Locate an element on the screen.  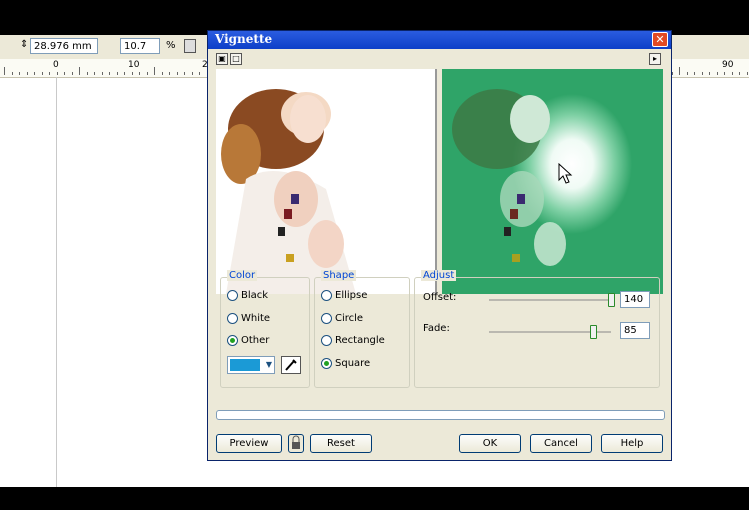
radio-circle-label: Circle is located at coordinates (349, 318).